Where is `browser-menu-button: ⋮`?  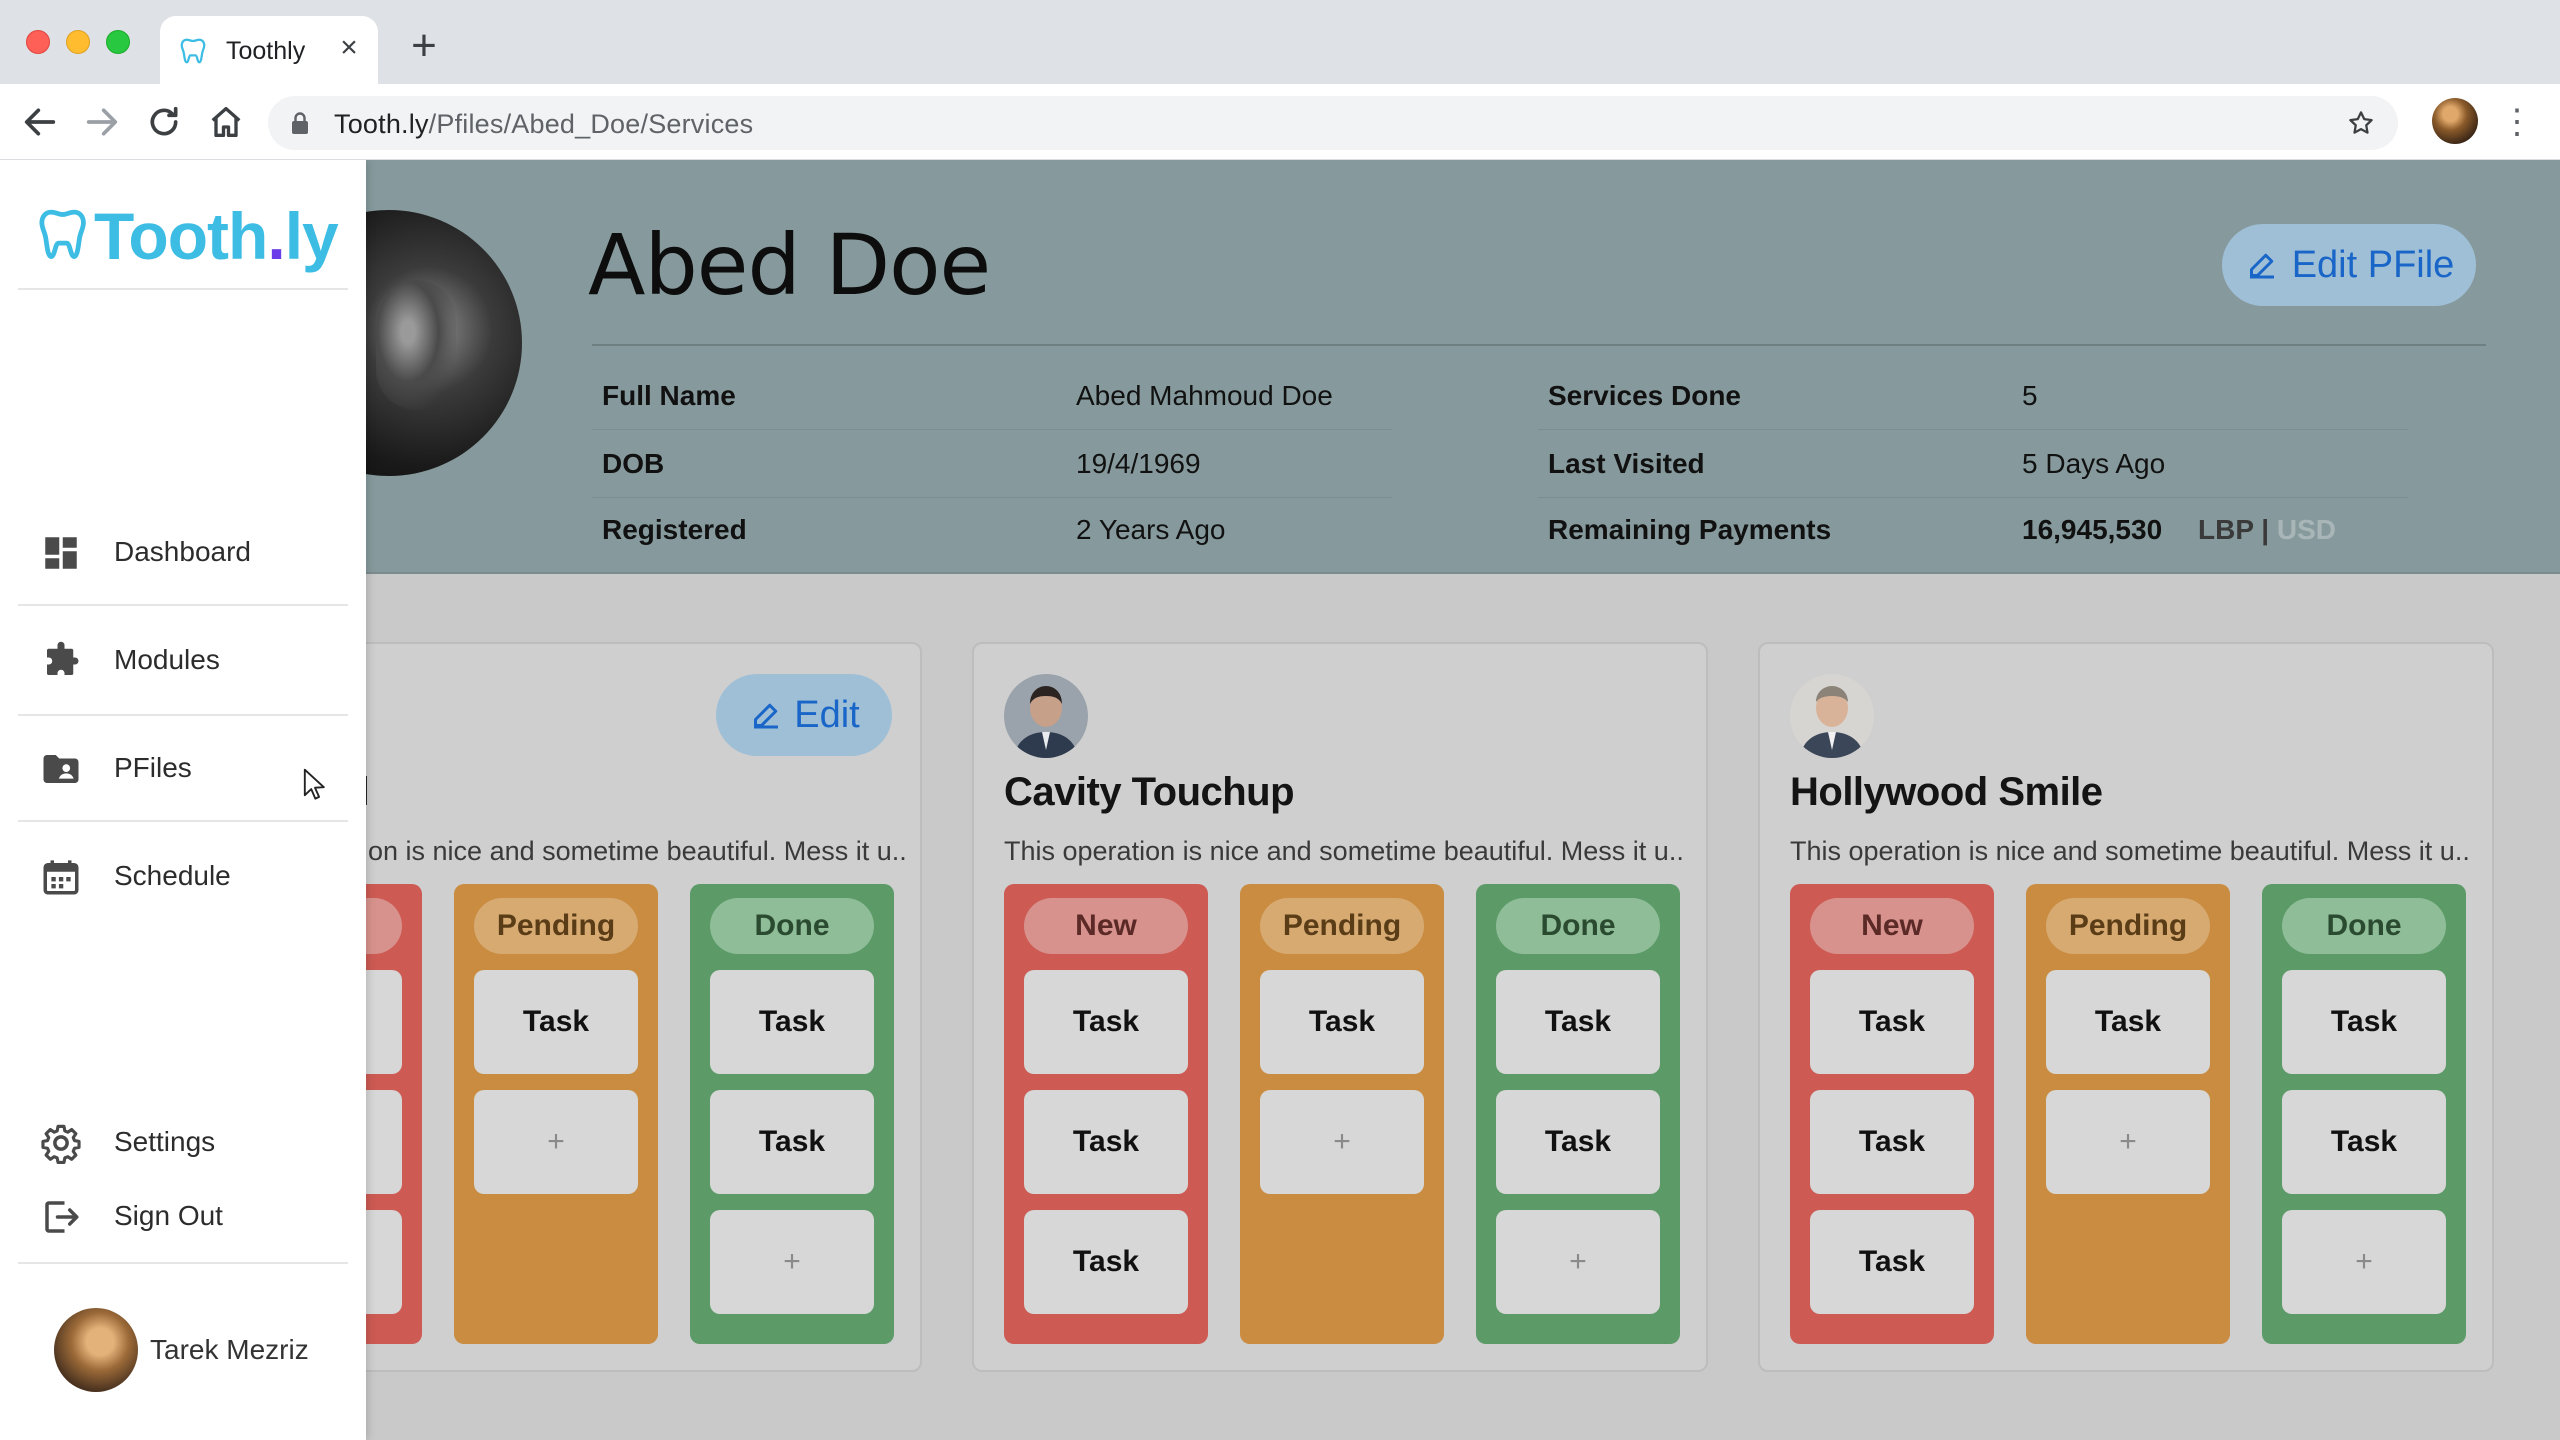
browser-menu-button: ⋮ is located at coordinates (2517, 122).